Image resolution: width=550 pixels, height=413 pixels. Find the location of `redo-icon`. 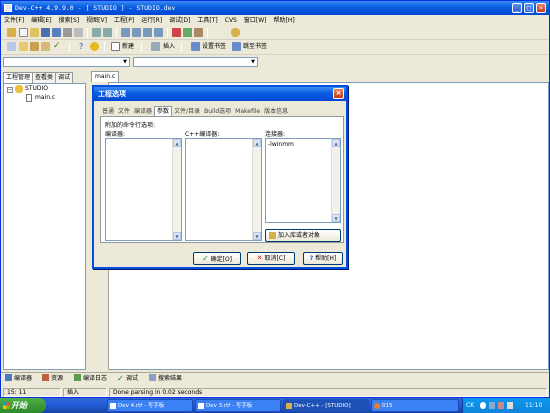

redo-icon is located at coordinates (107, 32).